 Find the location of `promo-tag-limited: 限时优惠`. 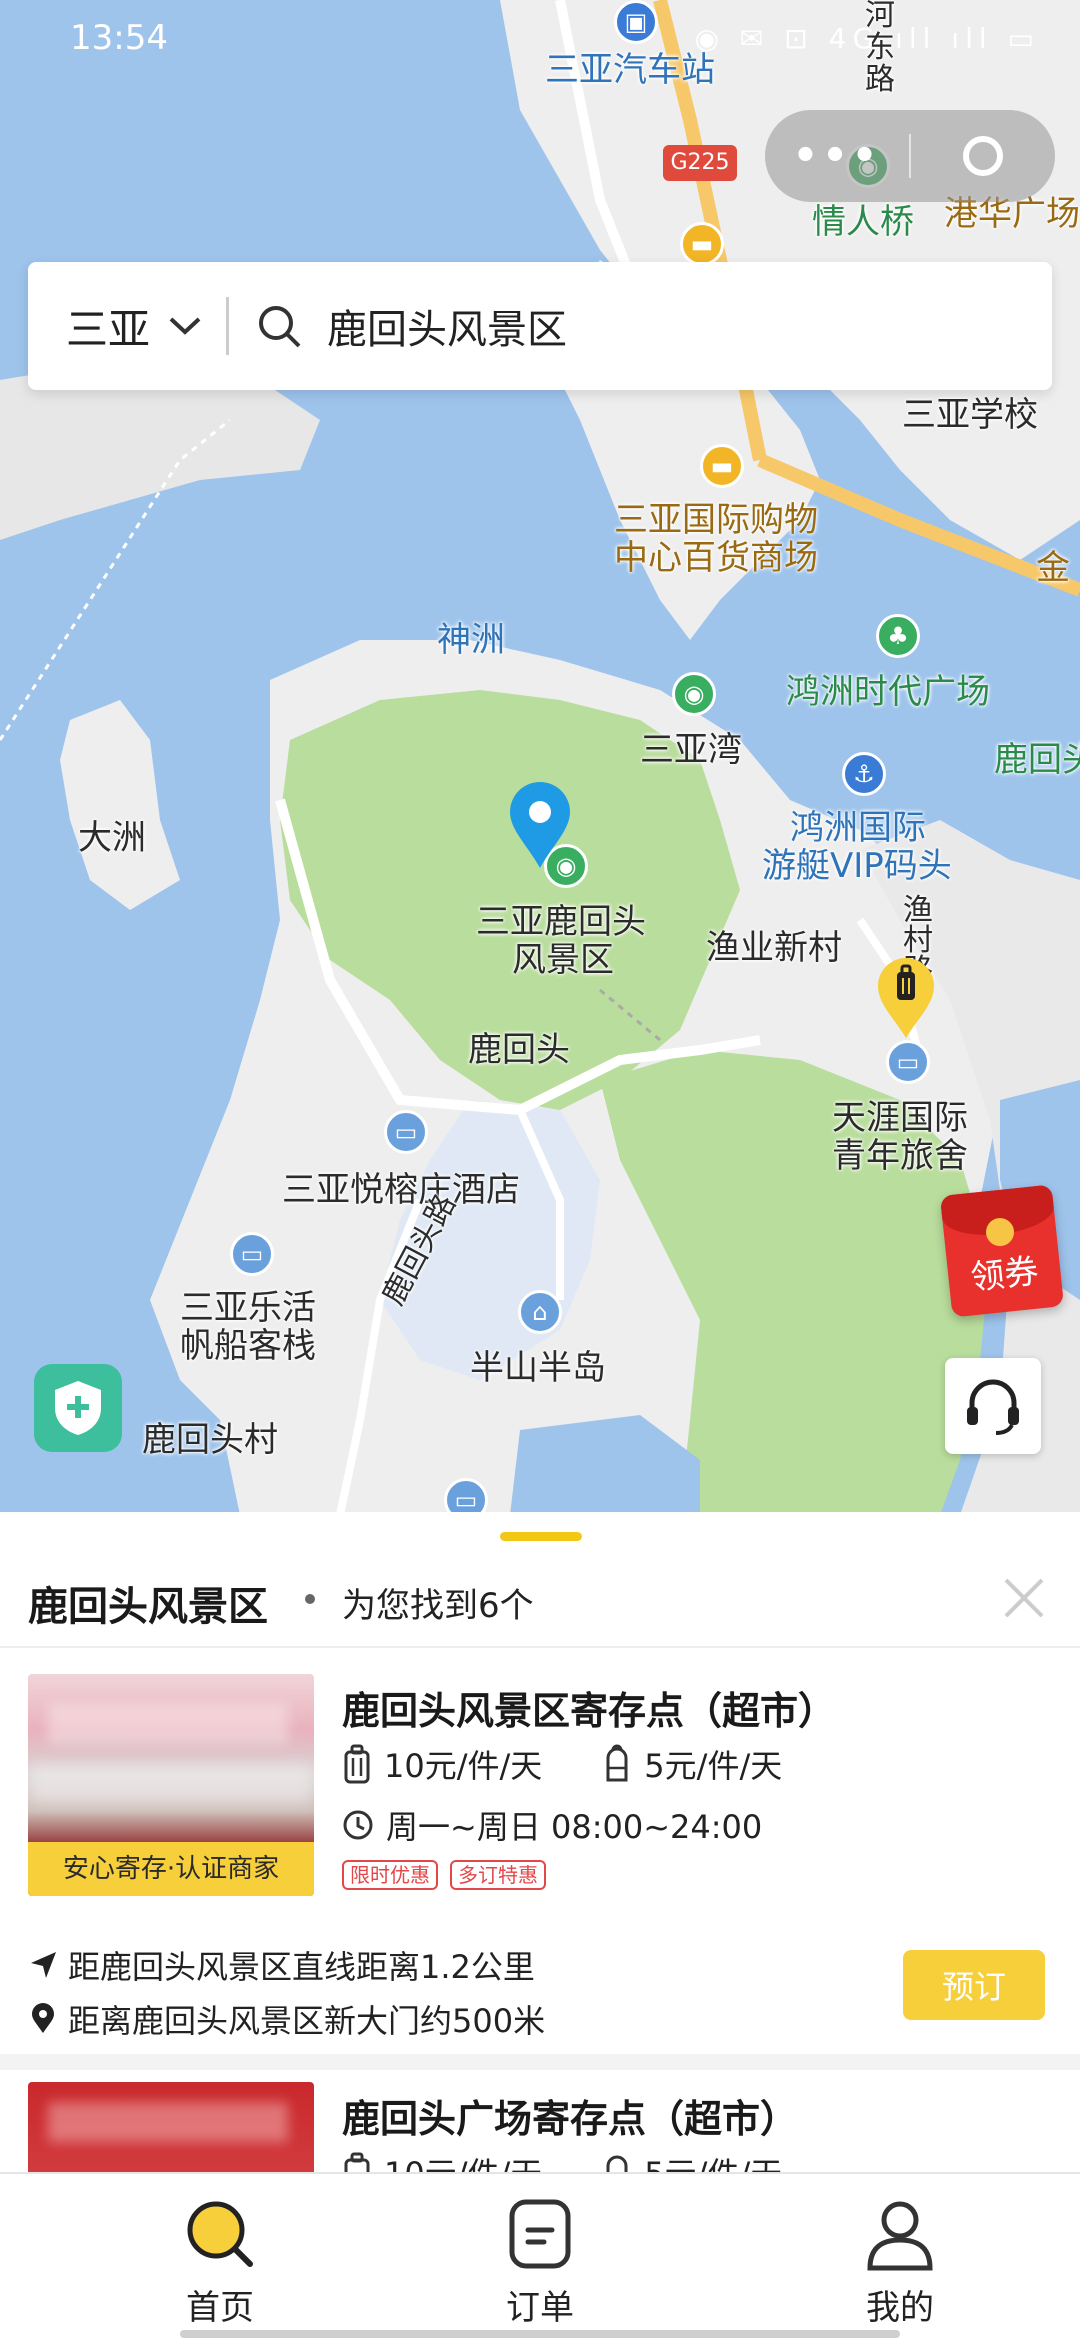

promo-tag-limited: 限时优惠 is located at coordinates (390, 1875).